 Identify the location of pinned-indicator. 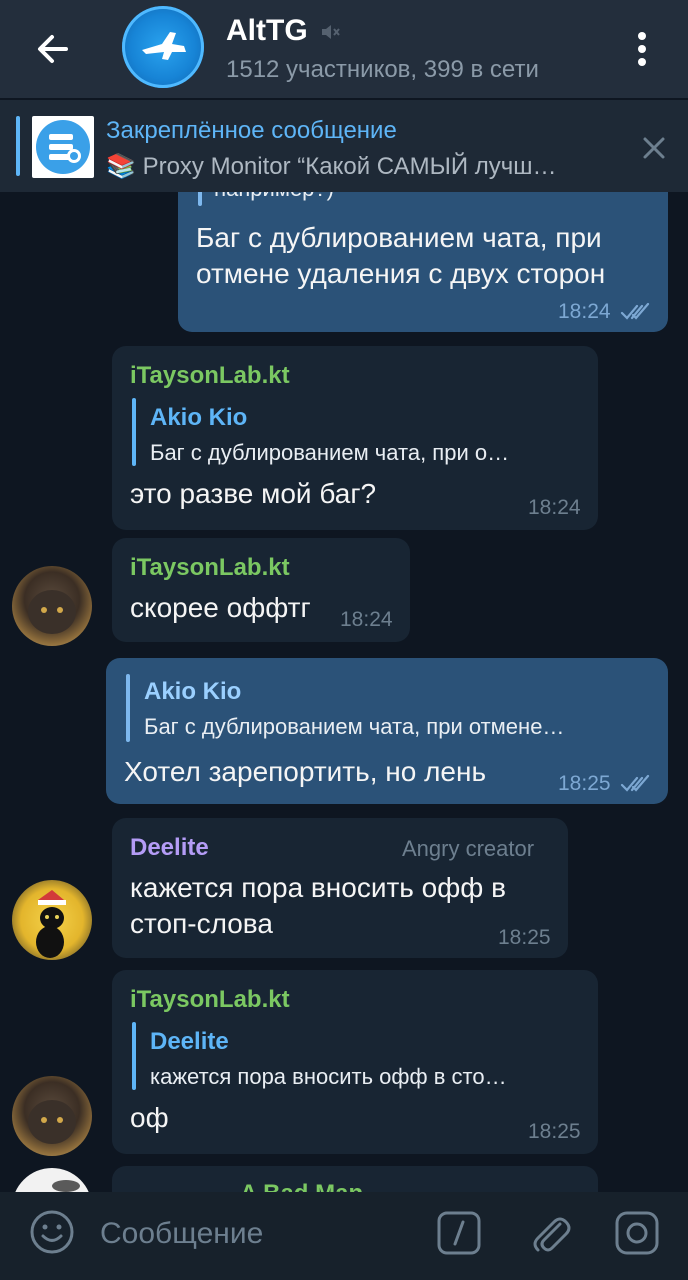
(18, 146).